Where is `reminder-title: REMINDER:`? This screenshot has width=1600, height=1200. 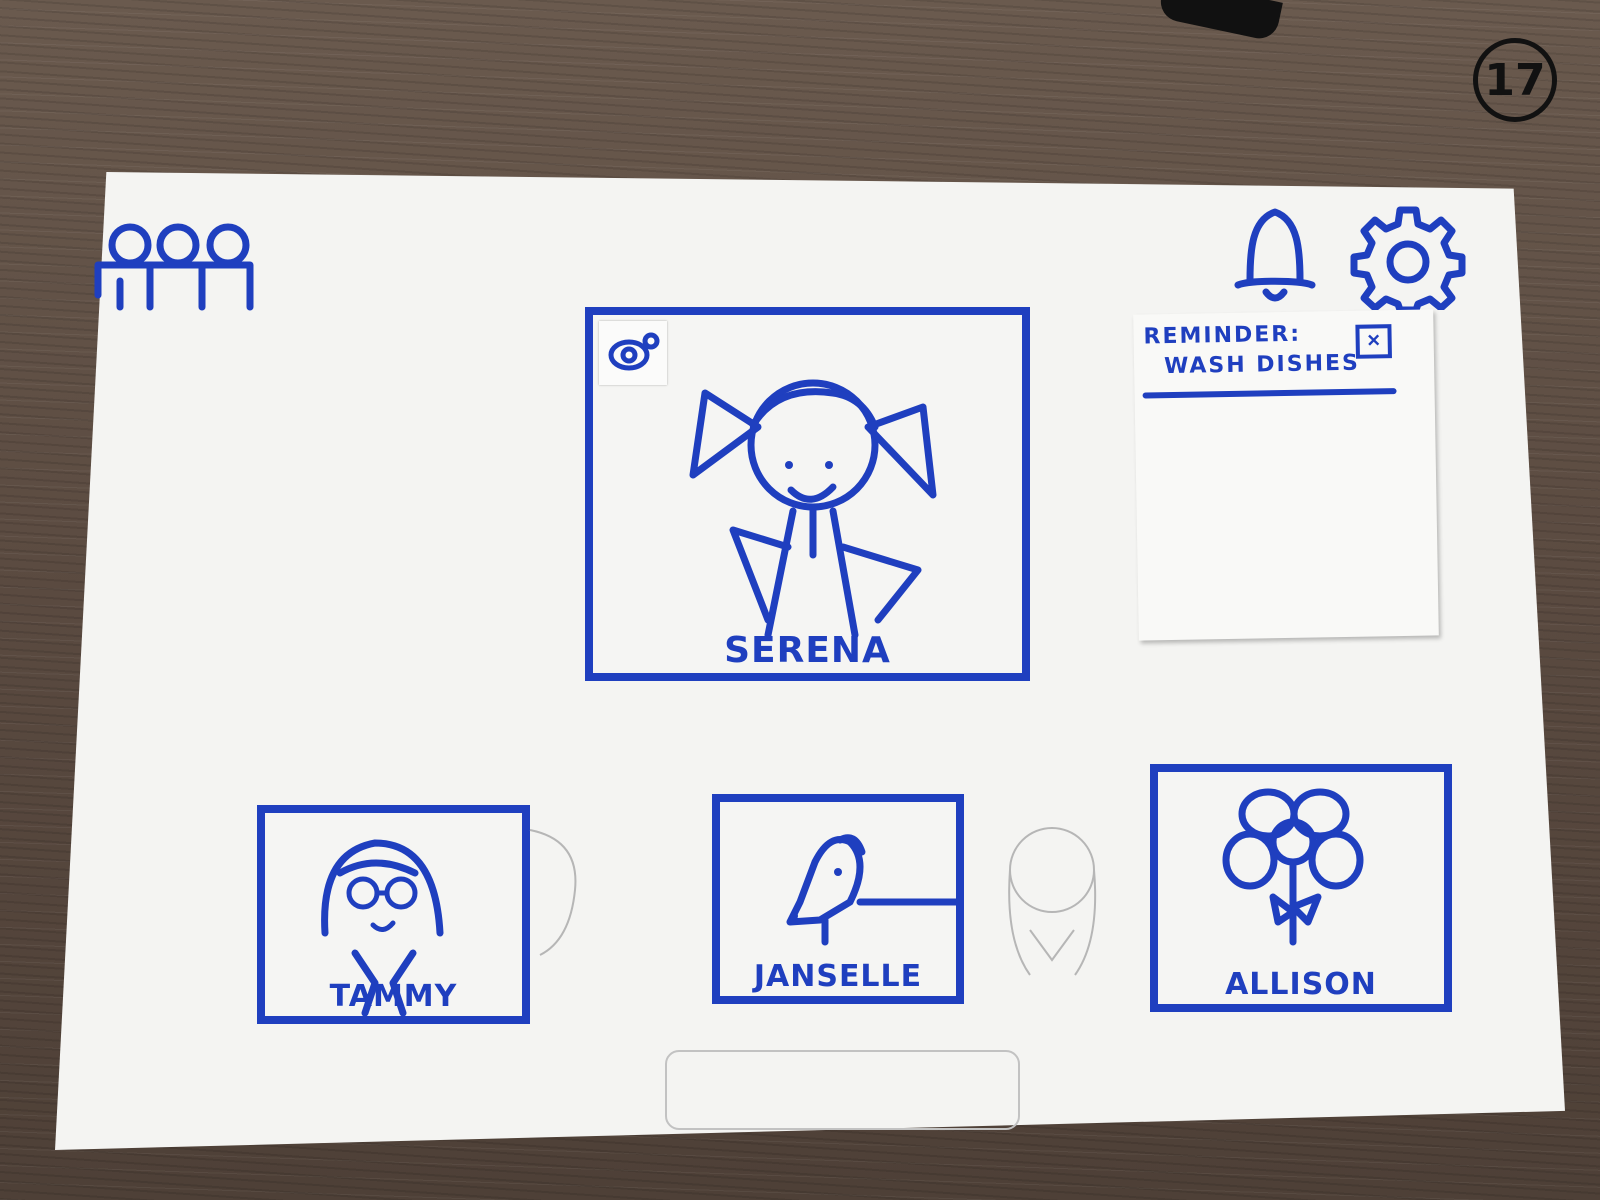
reminder-title: REMINDER: is located at coordinates (1222, 335).